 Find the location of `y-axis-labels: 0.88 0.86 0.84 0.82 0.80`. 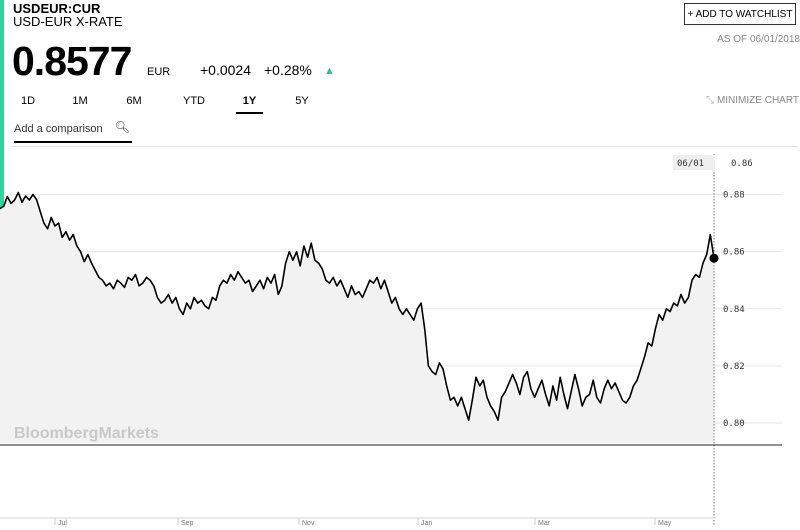

y-axis-labels: 0.88 0.86 0.84 0.82 0.80 is located at coordinates (734, 310).